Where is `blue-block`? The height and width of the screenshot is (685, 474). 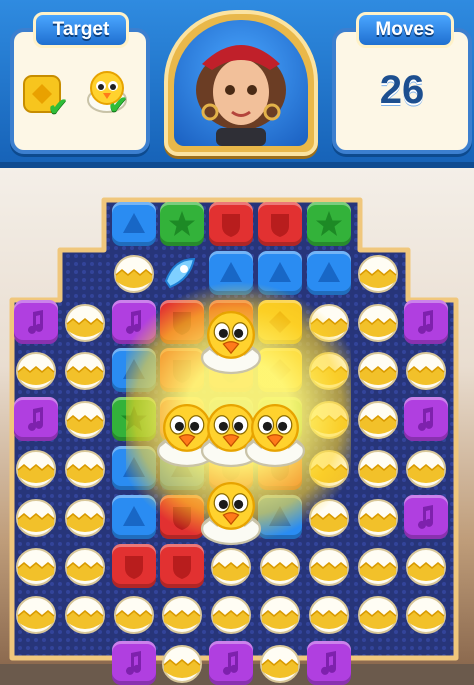 blue-block is located at coordinates (133, 224).